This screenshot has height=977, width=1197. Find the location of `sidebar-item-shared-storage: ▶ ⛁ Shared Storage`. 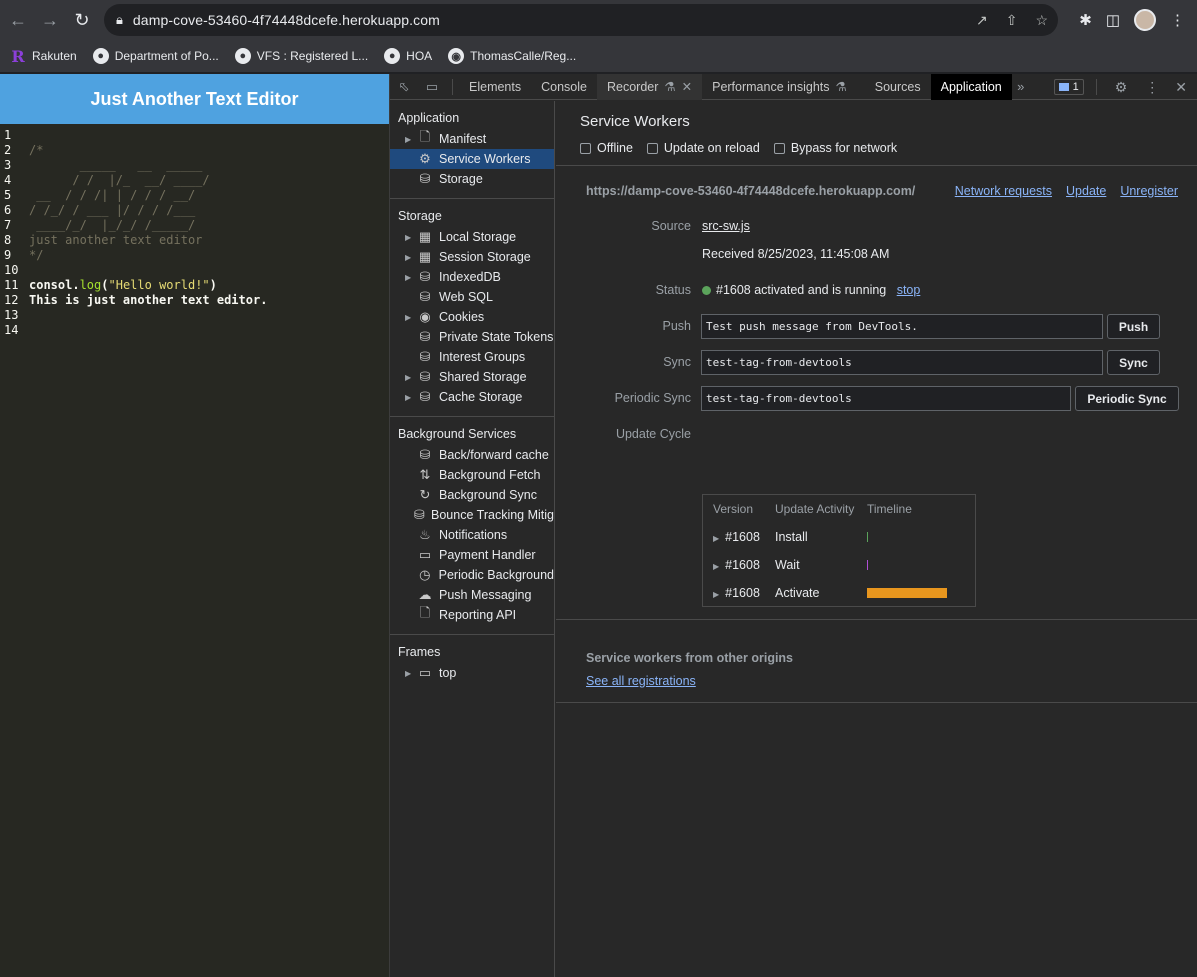

sidebar-item-shared-storage: ▶ ⛁ Shared Storage is located at coordinates (472, 377).